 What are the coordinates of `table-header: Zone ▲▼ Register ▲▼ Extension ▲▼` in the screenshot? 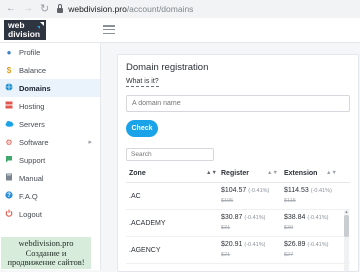 It's located at (238, 173).